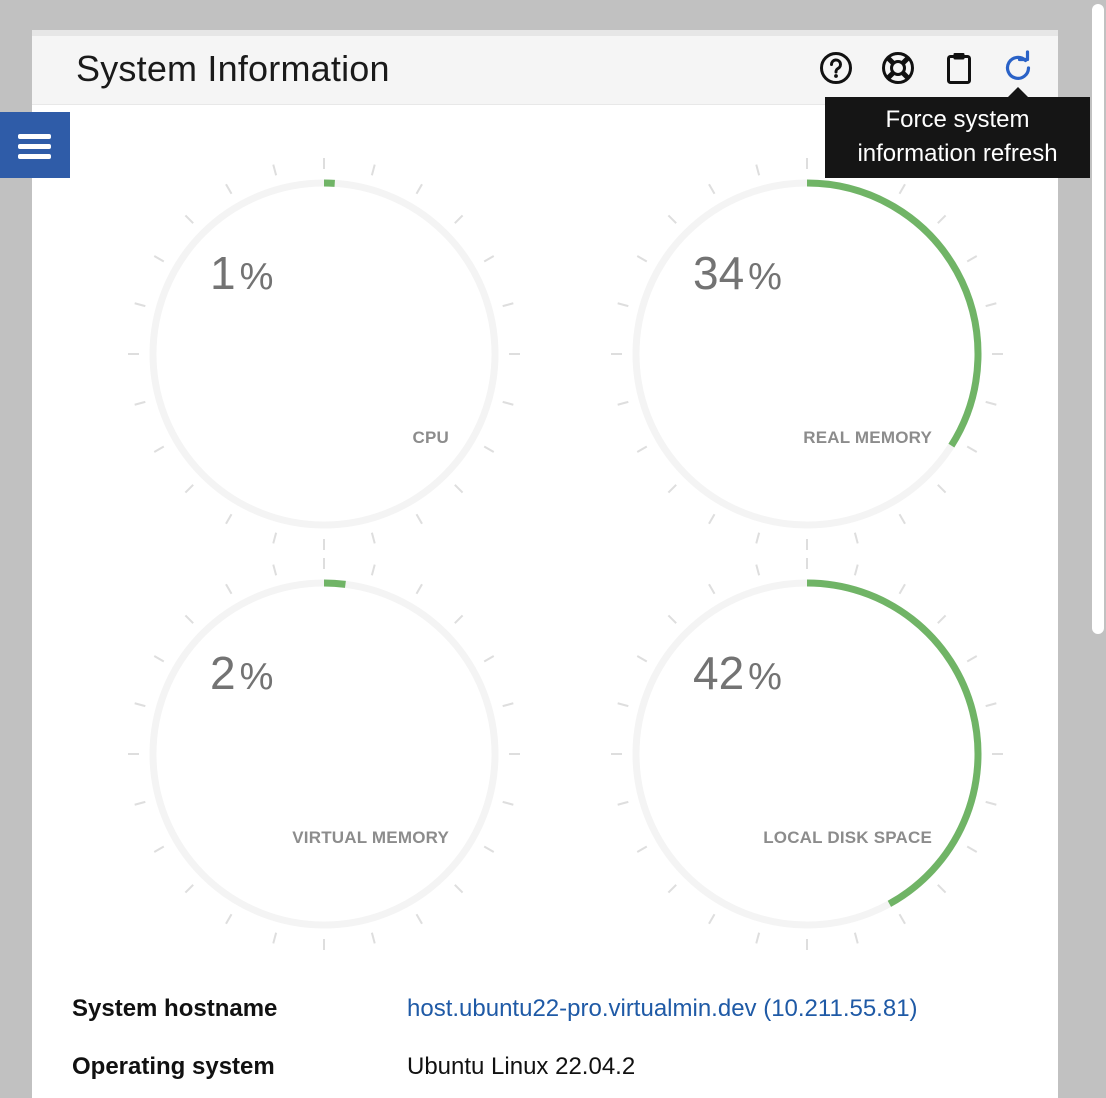  Describe the element at coordinates (737, 273) in the screenshot. I see `gauge-value: 34%` at that location.